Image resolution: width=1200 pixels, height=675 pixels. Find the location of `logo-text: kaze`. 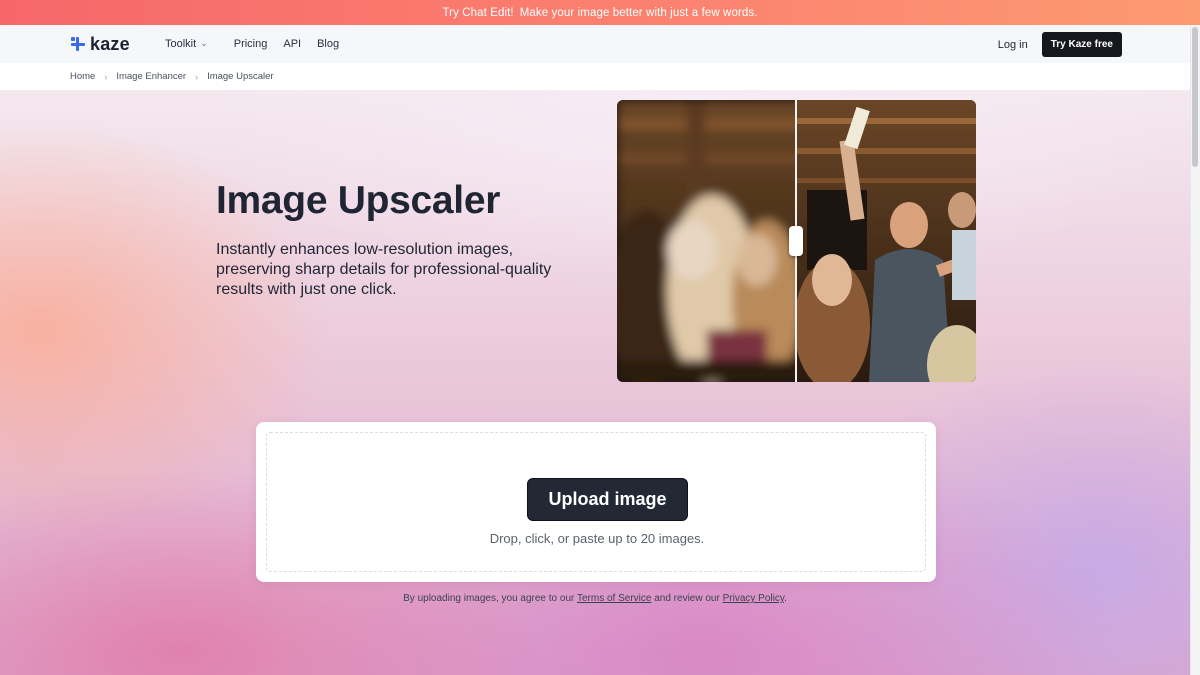

logo-text: kaze is located at coordinates (110, 44).